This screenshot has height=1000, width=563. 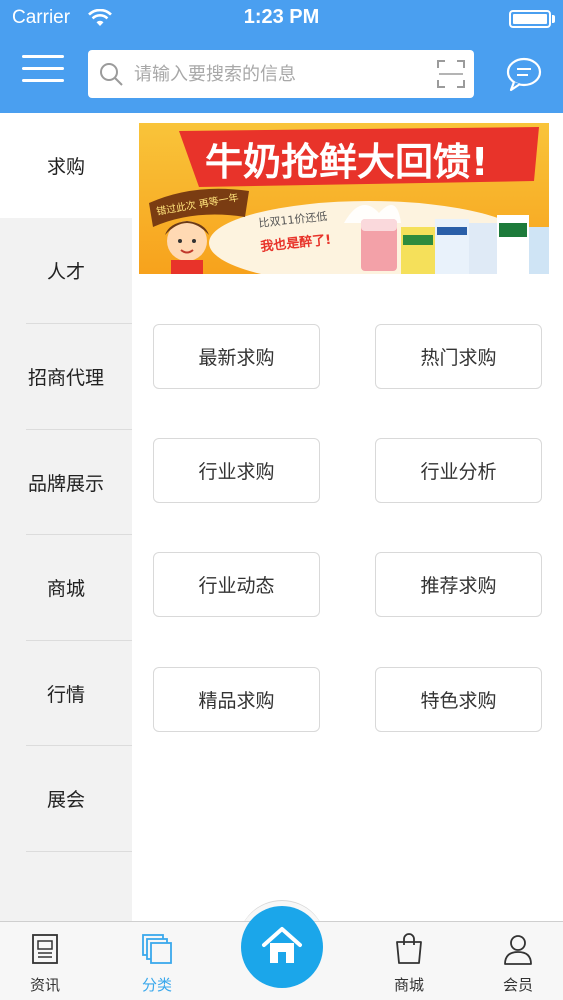 What do you see at coordinates (156, 985) in the screenshot?
I see `tab-label: 分类` at bounding box center [156, 985].